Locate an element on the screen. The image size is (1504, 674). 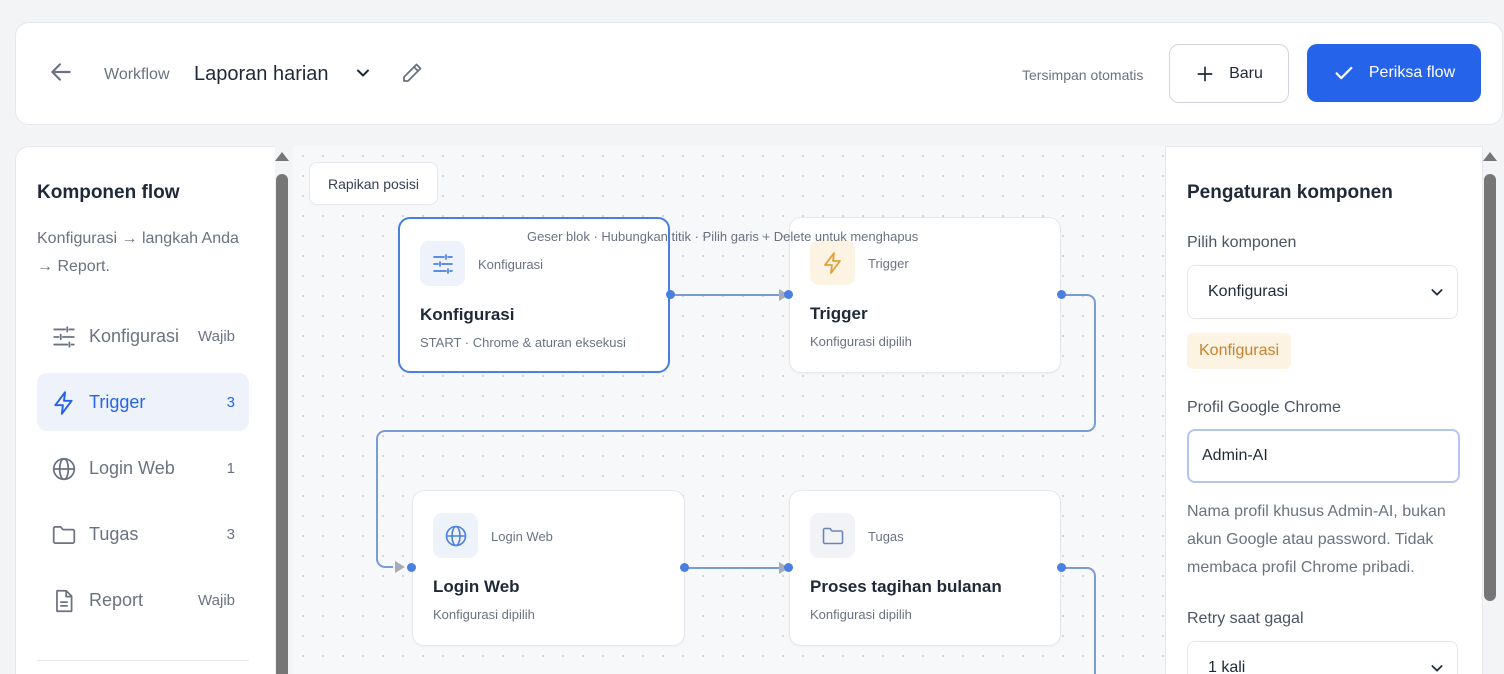
pencil-icon is located at coordinates (412, 73).